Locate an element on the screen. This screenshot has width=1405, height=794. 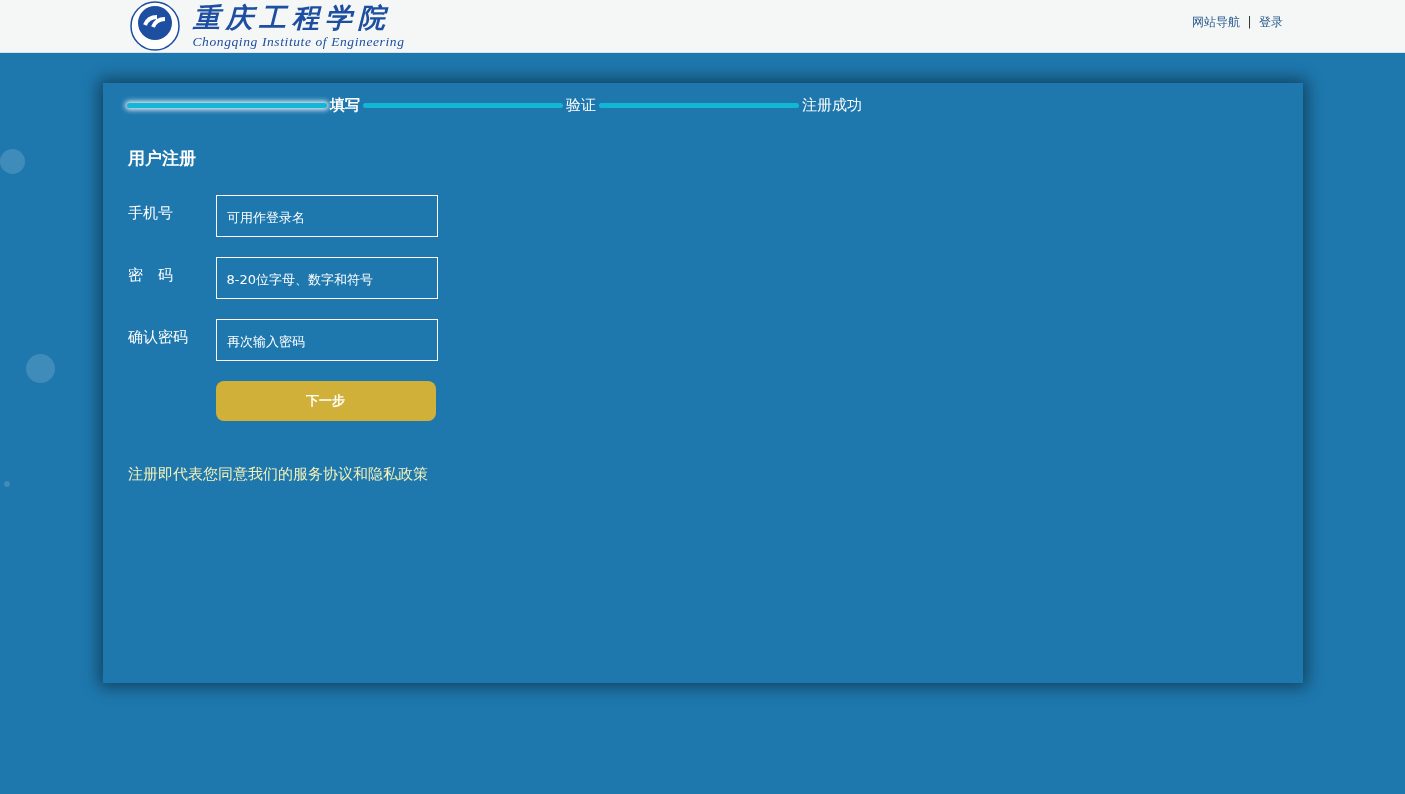
input-field: 再次输入密码 is located at coordinates (326, 340).